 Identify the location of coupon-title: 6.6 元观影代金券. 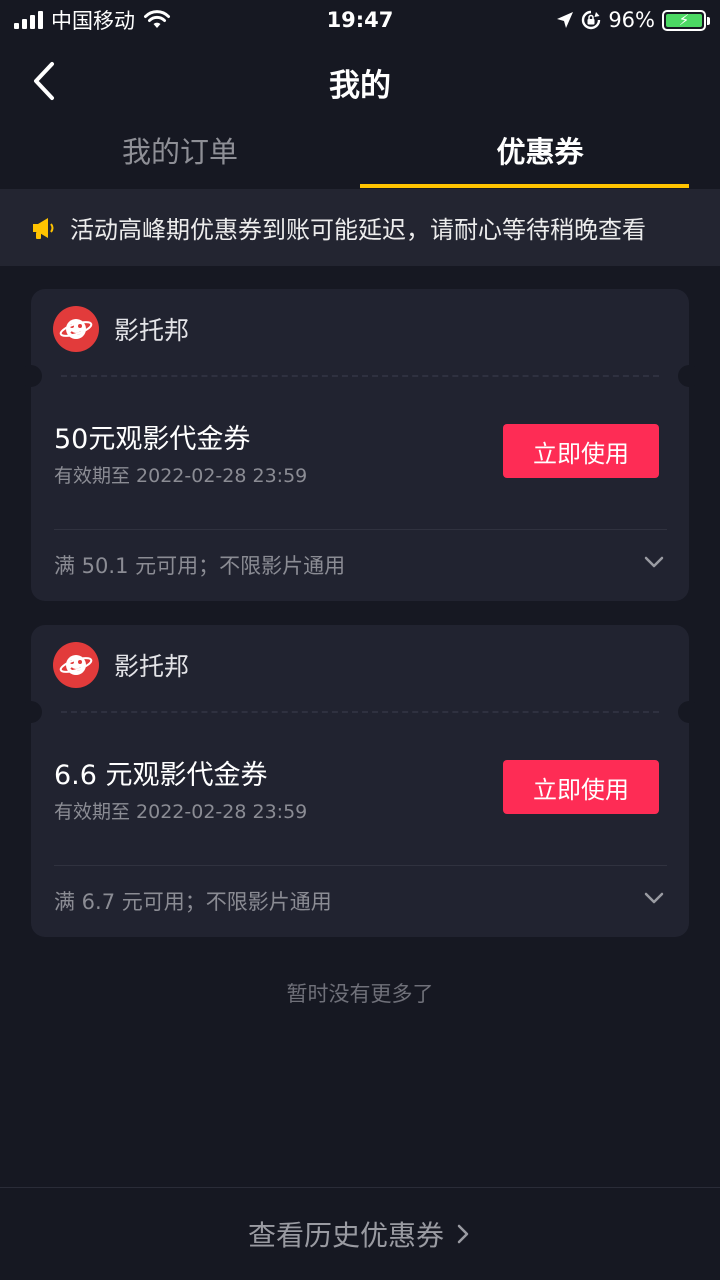
(161, 775).